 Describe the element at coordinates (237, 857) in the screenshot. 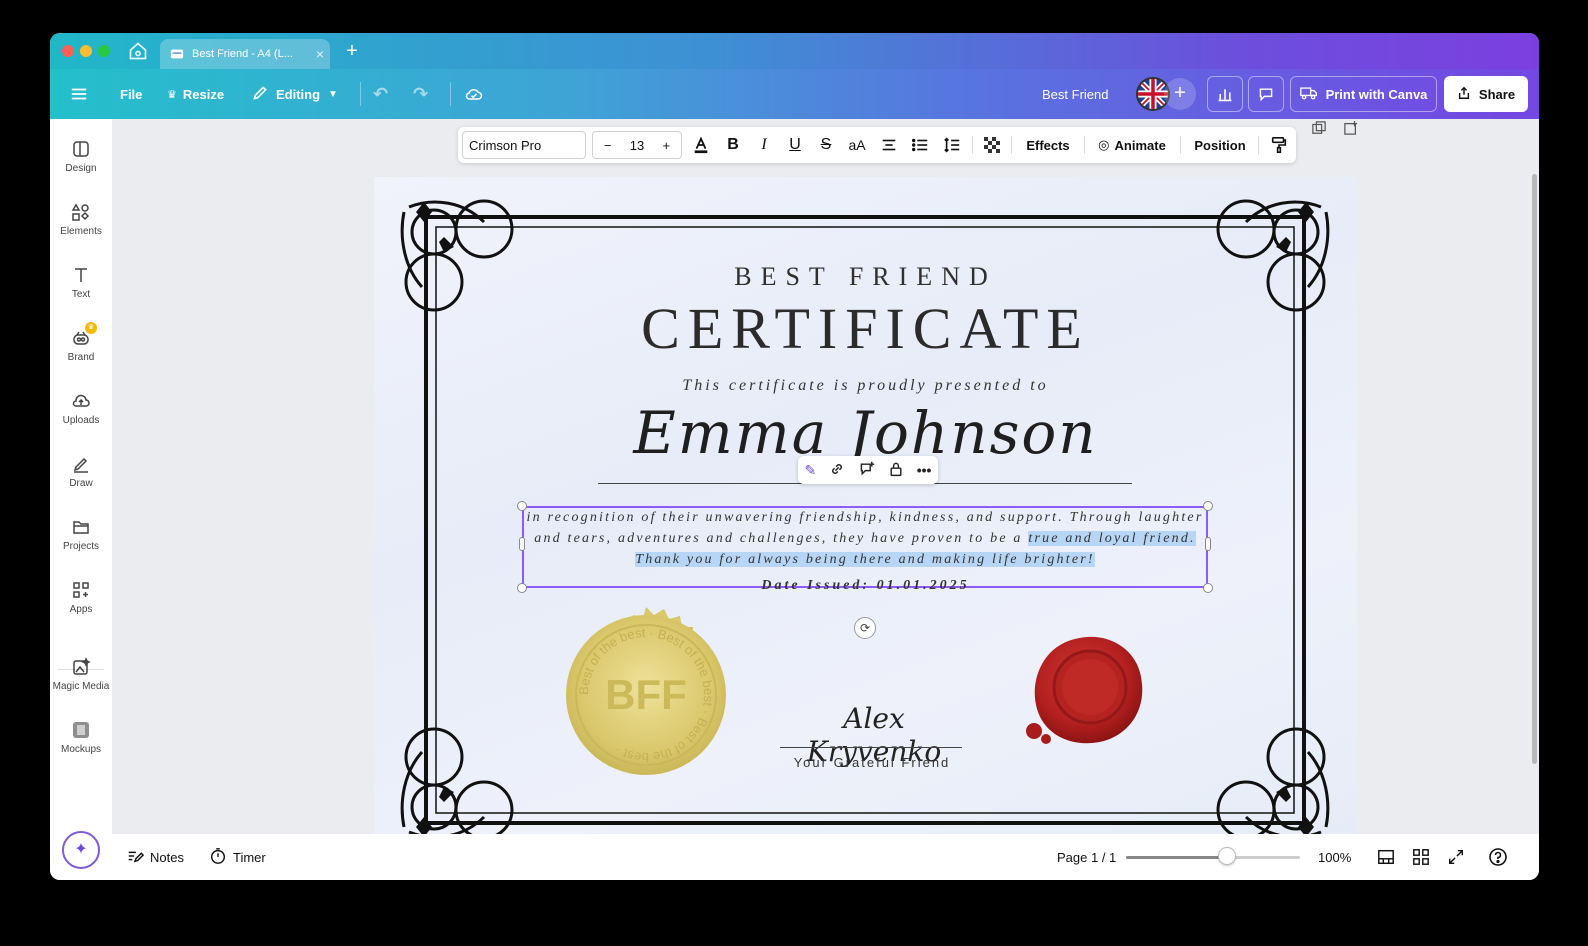

I see `timer-button: Timer` at that location.